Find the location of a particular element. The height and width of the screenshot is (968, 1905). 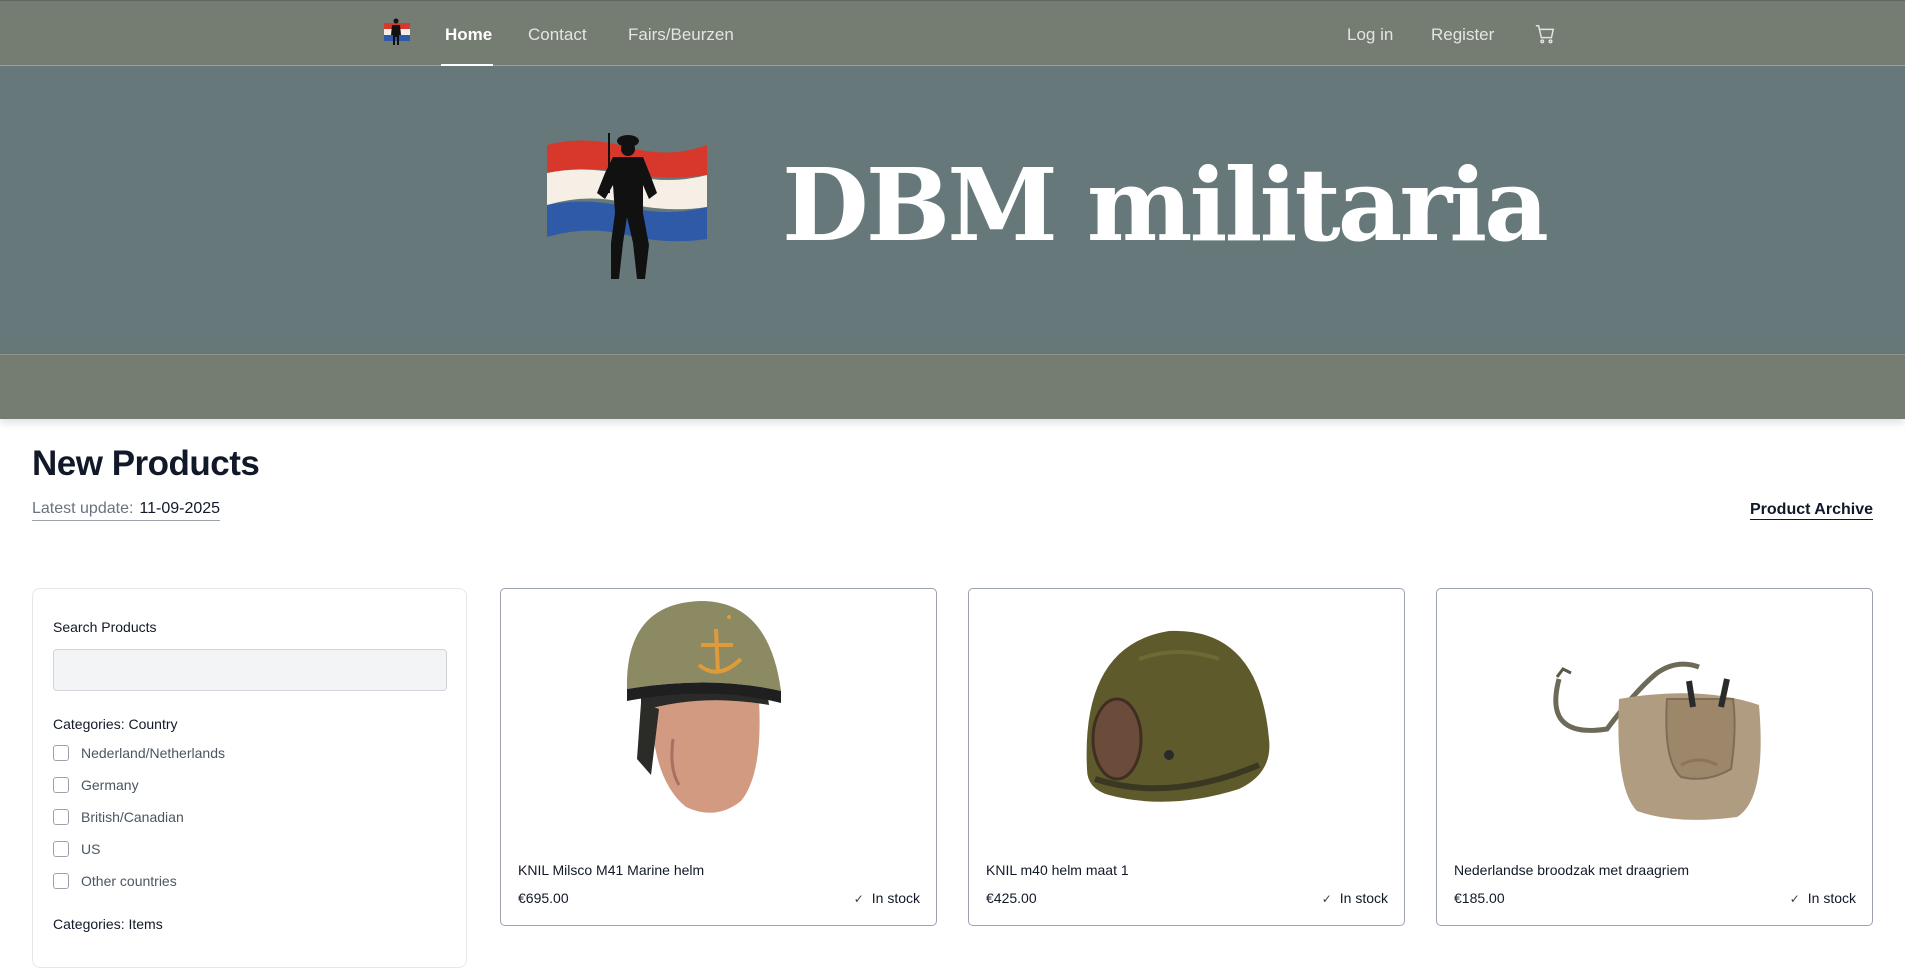

helmet-image is located at coordinates (1178, 716).